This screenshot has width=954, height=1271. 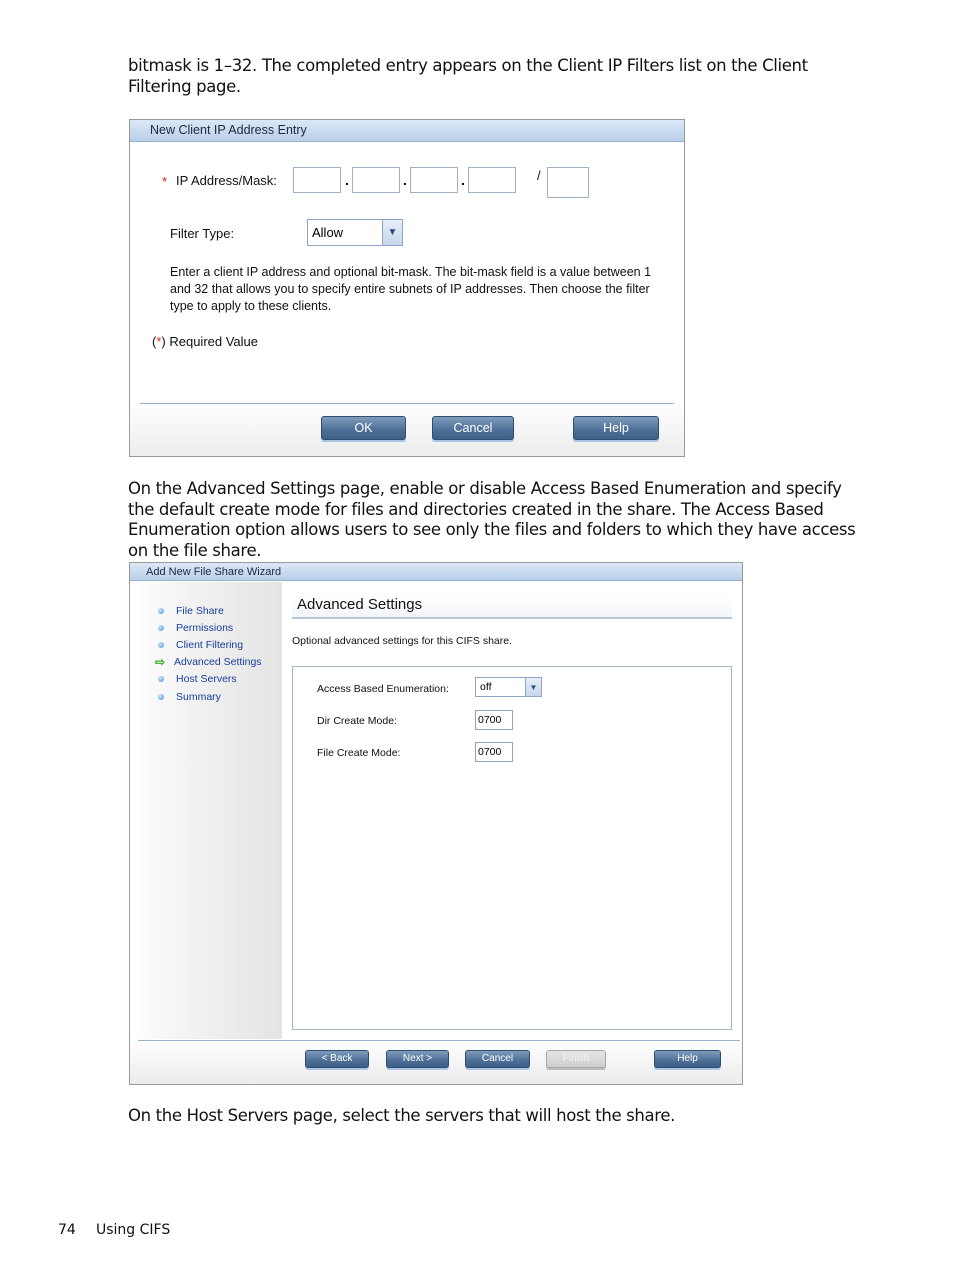 What do you see at coordinates (492, 180) in the screenshot?
I see `ip-octet-4-input` at bounding box center [492, 180].